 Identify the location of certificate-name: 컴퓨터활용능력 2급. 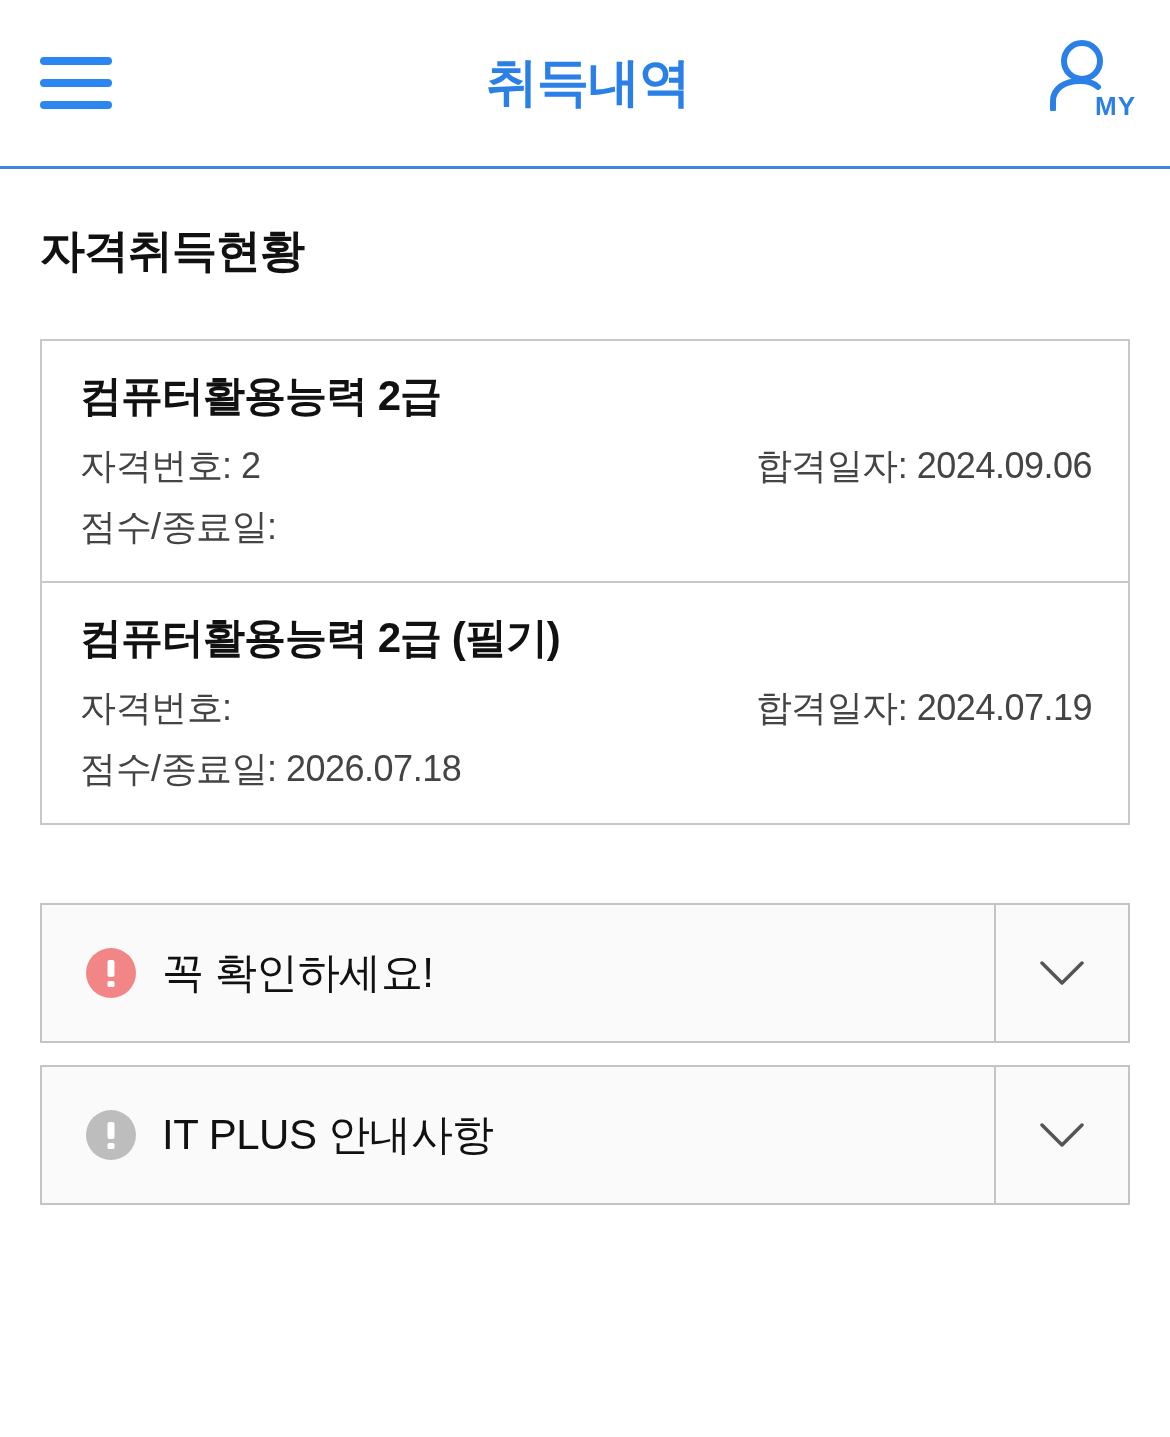
(261, 396).